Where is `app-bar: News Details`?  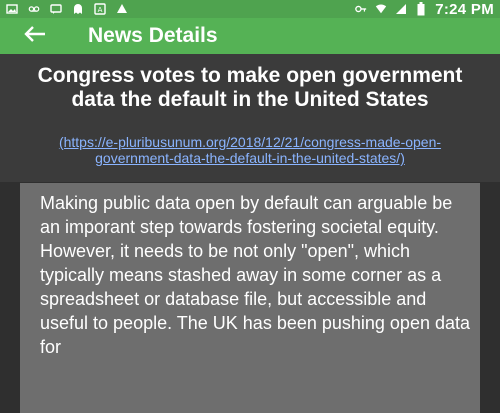
app-bar: News Details is located at coordinates (250, 36).